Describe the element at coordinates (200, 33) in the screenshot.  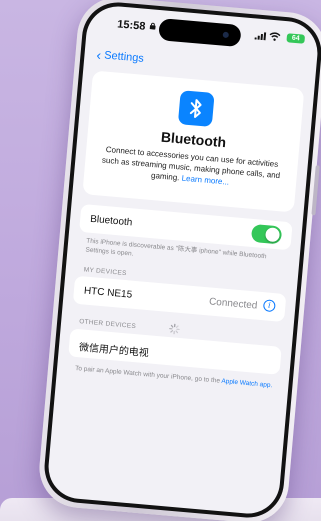
I see `dynamic-island` at that location.